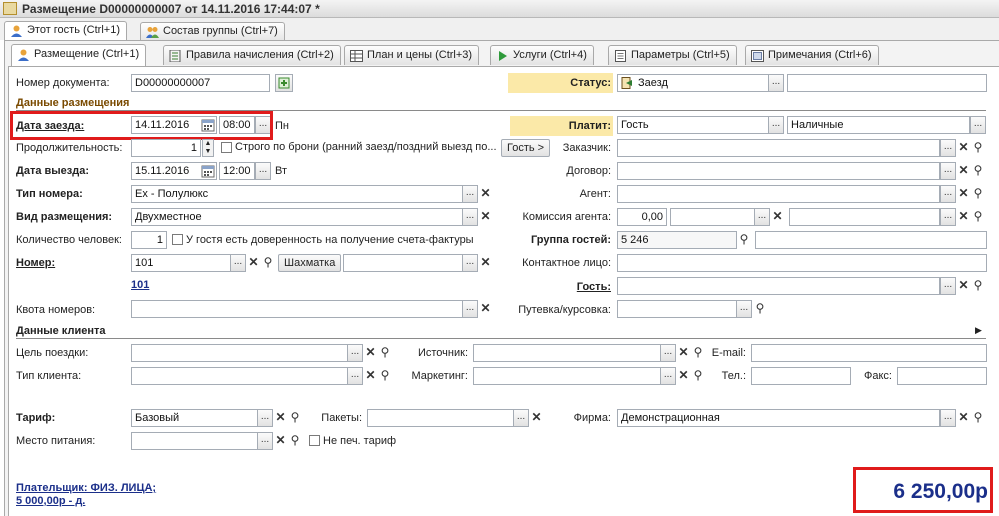 The image size is (999, 516). I want to click on client-type-search-icon: ⚲, so click(385, 376).